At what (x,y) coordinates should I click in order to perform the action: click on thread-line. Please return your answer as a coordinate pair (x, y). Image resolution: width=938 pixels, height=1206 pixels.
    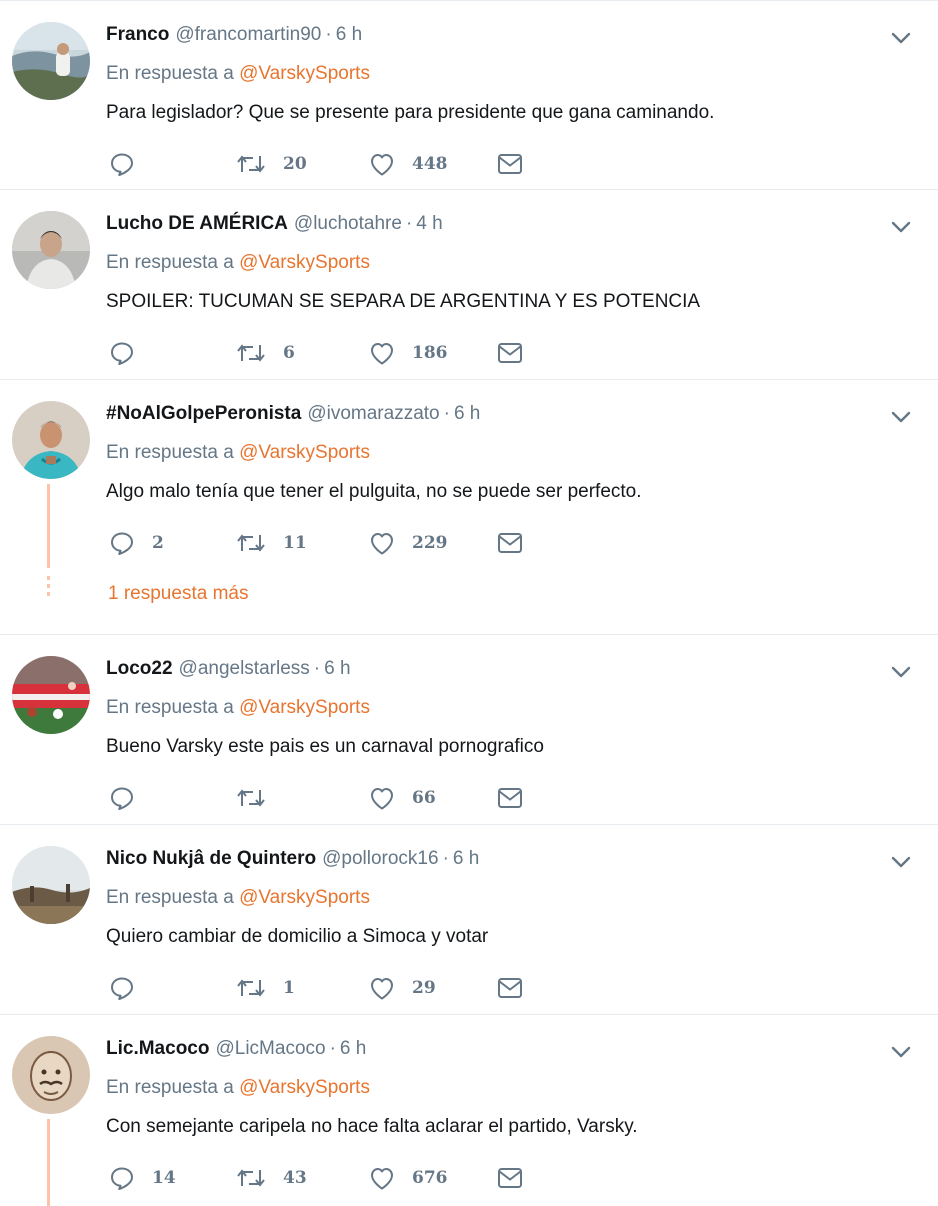
    Looking at the image, I should click on (48, 526).